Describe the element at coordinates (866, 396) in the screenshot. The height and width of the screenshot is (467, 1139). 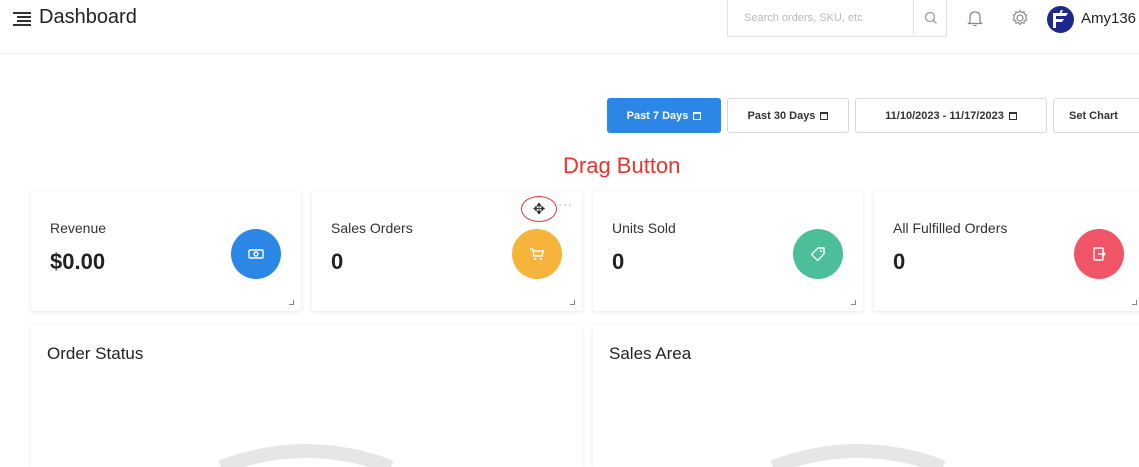
I see `sales-area-panel: Sales Area` at that location.